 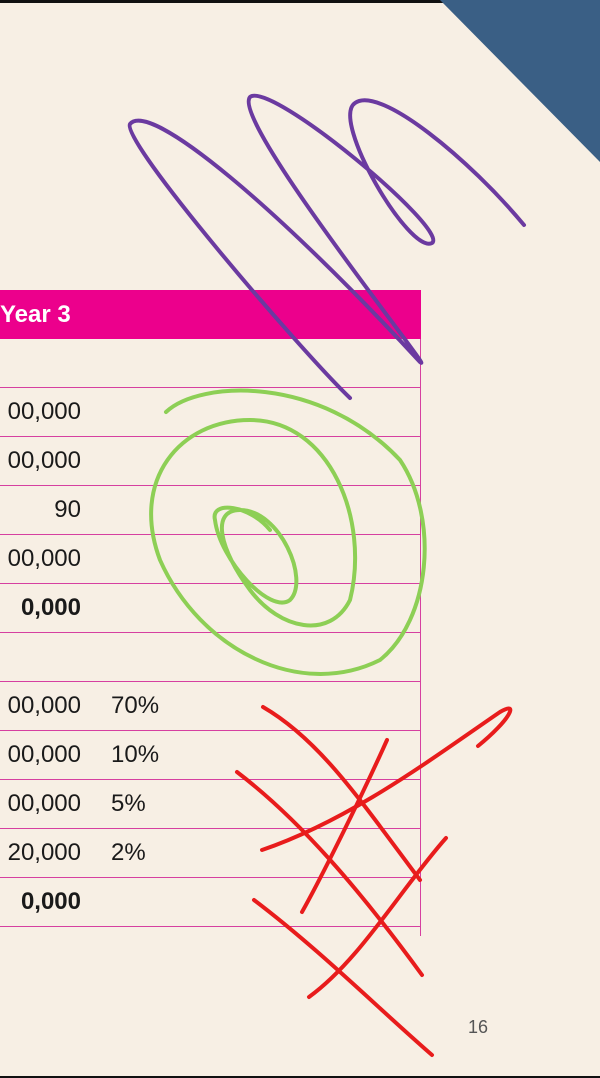 I want to click on row-value: 90, so click(x=67, y=509).